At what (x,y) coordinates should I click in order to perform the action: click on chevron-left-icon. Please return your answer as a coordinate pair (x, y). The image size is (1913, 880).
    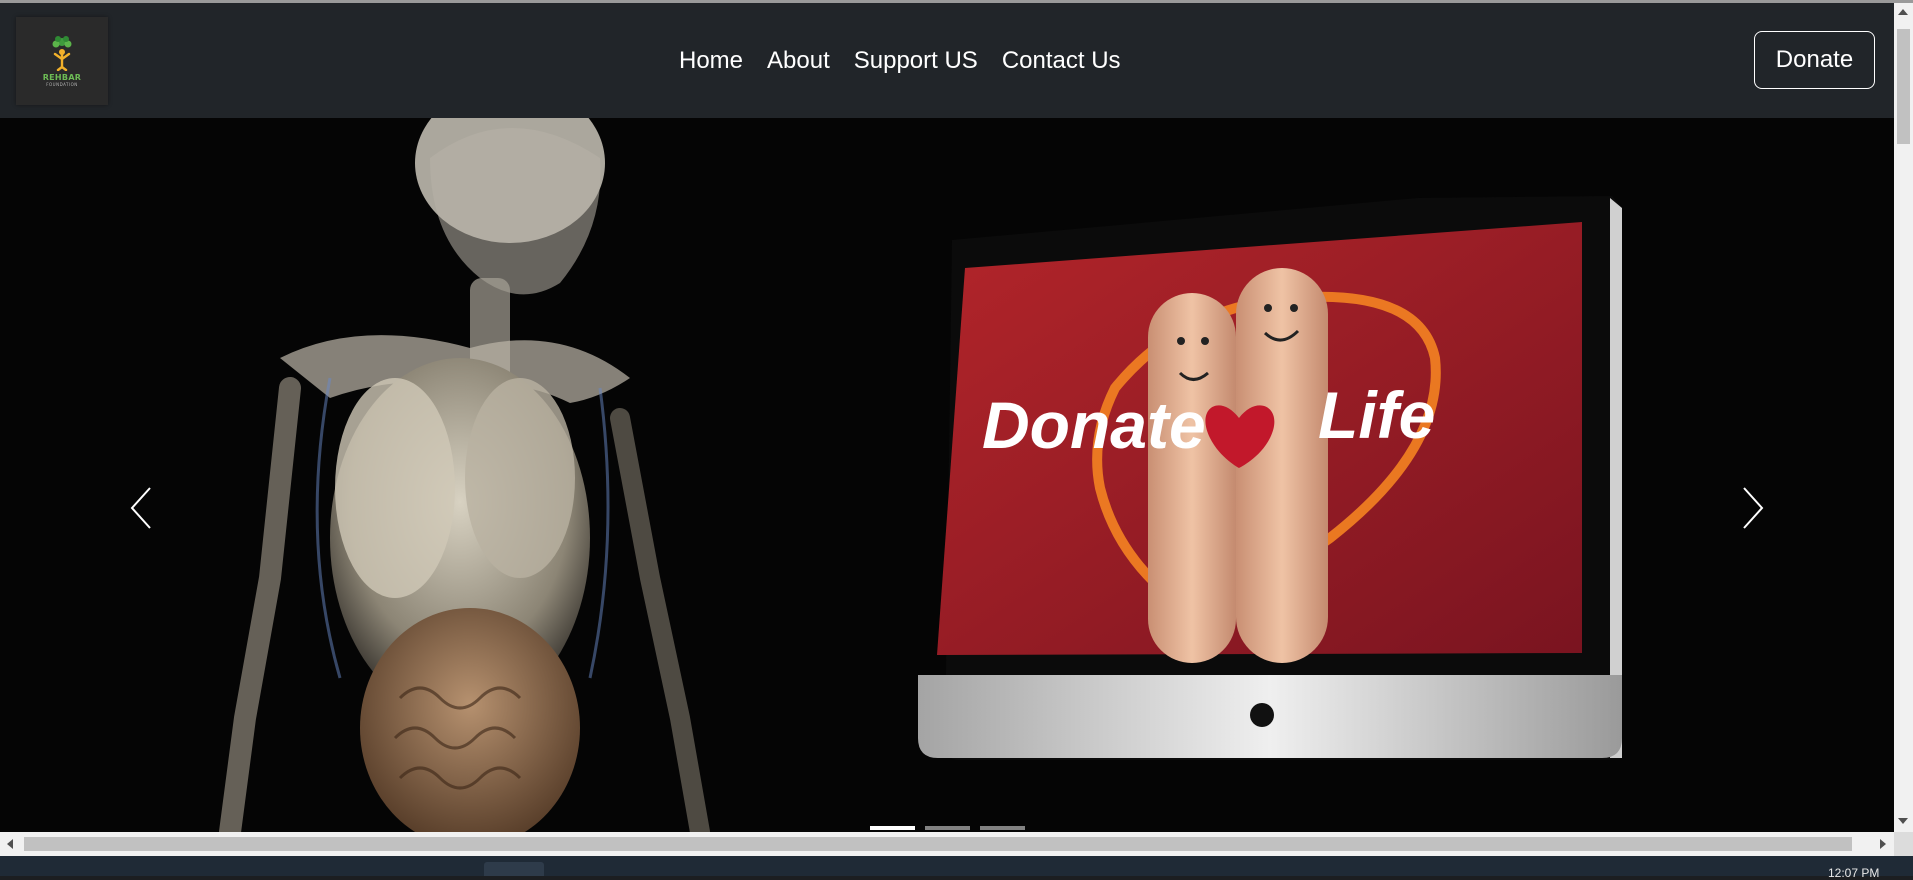
    Looking at the image, I should click on (140, 508).